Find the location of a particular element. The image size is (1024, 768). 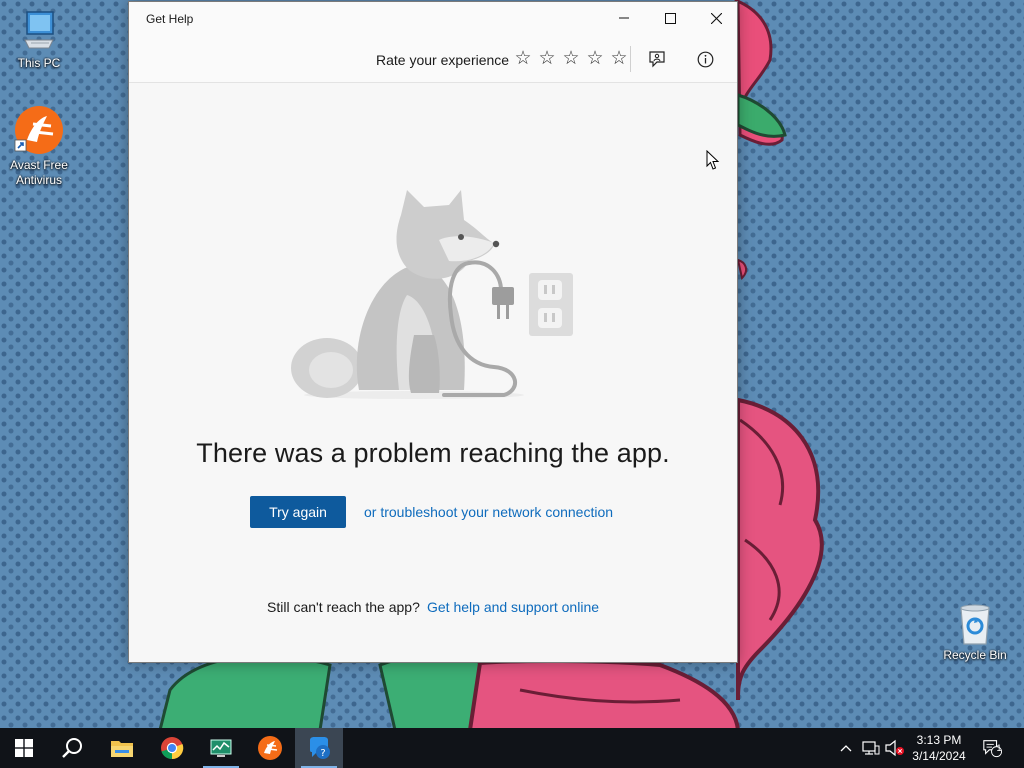

toolbar-divider is located at coordinates (630, 59).